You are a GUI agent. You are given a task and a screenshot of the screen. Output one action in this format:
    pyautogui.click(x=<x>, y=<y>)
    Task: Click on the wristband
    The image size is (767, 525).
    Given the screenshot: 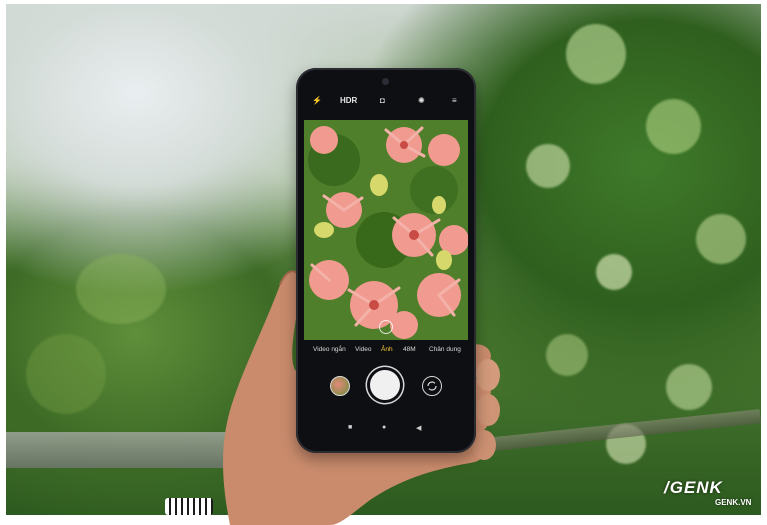 What is the action you would take?
    pyautogui.click(x=189, y=506)
    